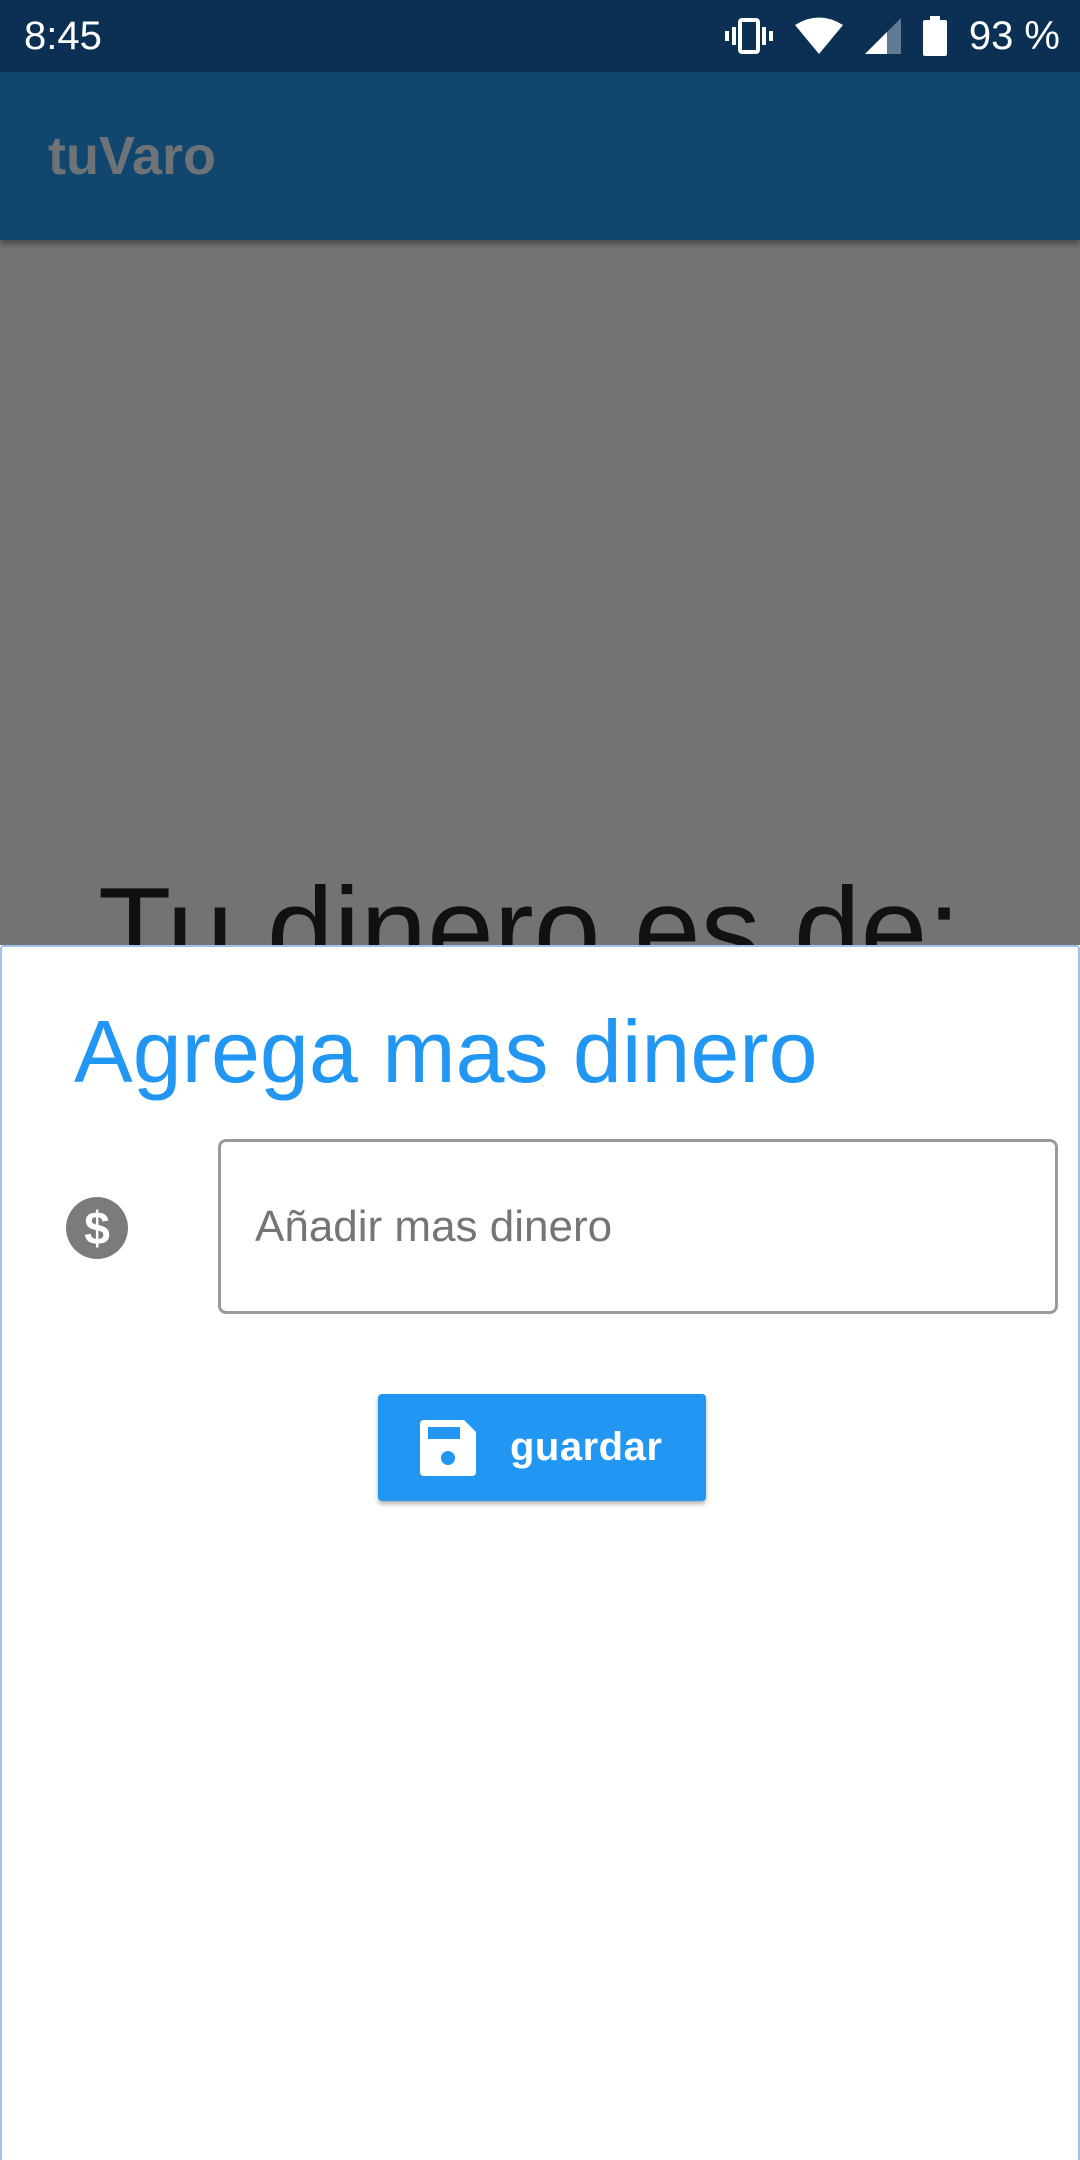 The image size is (1080, 2160). I want to click on save-button: guardar, so click(542, 1447).